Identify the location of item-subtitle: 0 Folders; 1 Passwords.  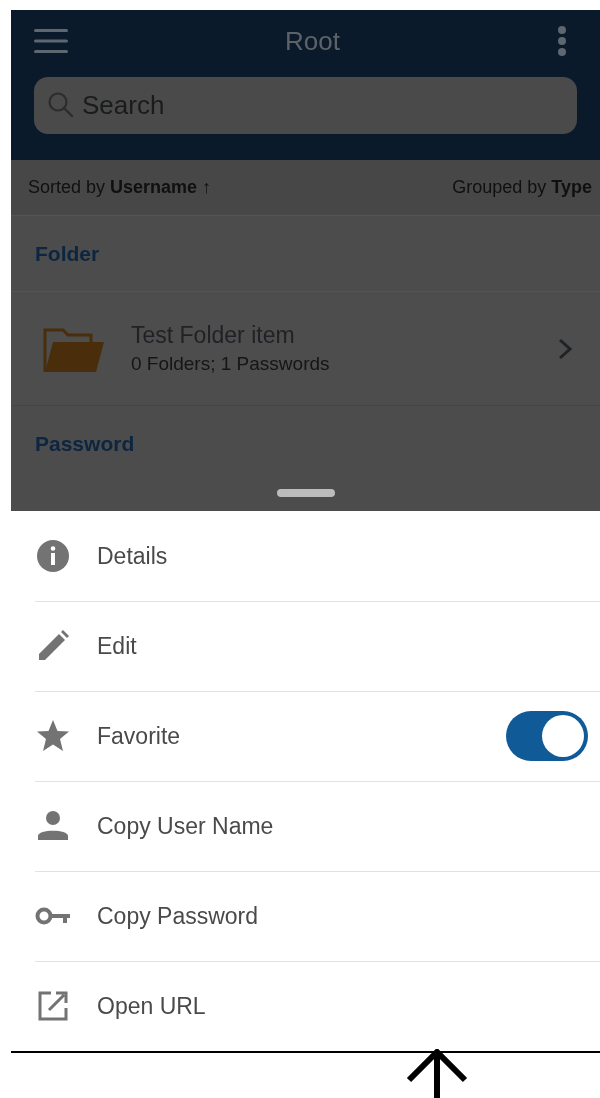
(231, 364).